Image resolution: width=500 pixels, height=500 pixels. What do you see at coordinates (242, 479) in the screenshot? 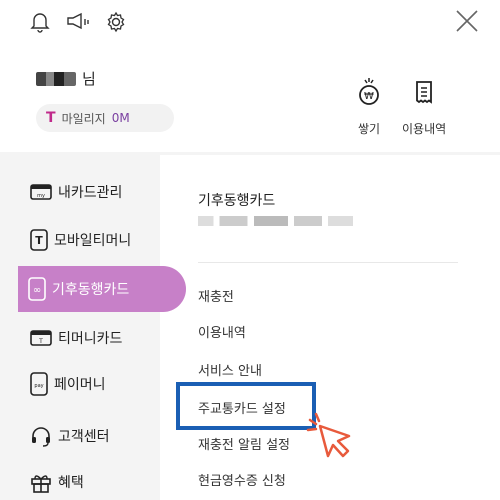
I see `menu-cash-receipt: 현금영수증 신청` at bounding box center [242, 479].